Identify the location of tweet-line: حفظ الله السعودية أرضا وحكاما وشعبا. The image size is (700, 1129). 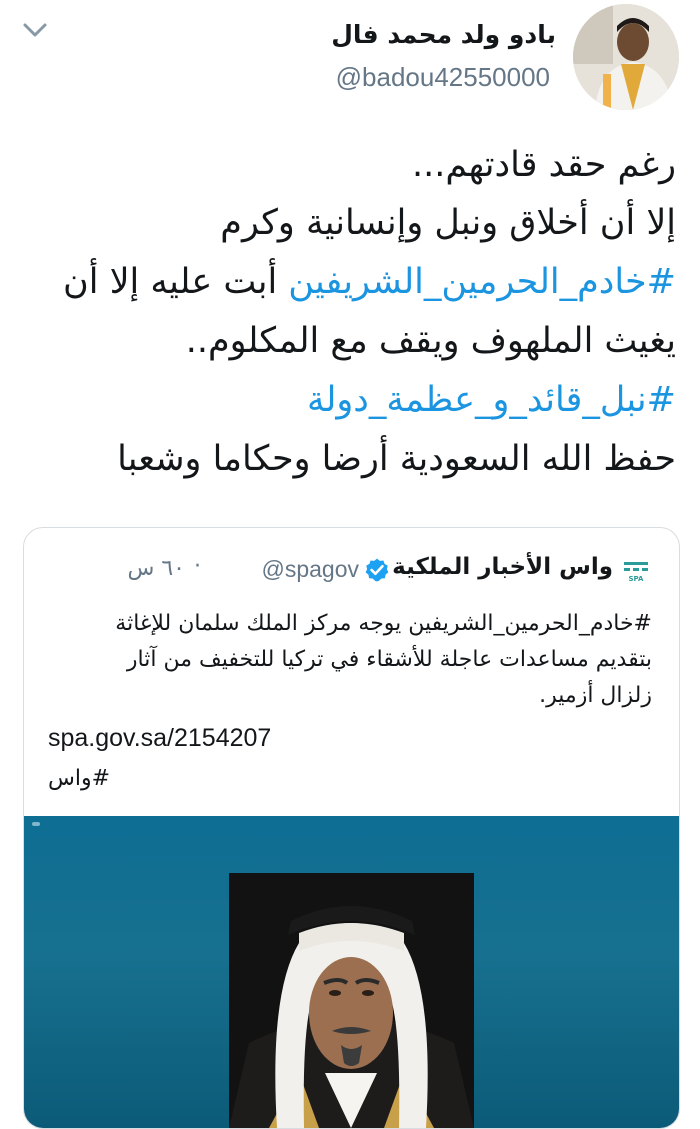
(346, 459).